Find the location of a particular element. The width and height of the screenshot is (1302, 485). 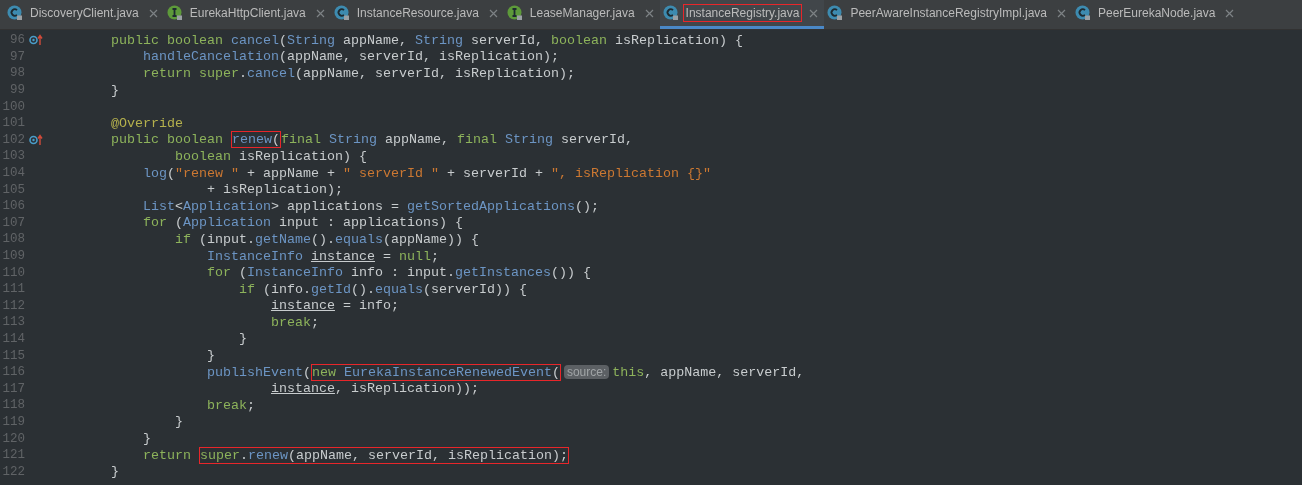

highlight-box: InstanceRegistry.java is located at coordinates (742, 13).